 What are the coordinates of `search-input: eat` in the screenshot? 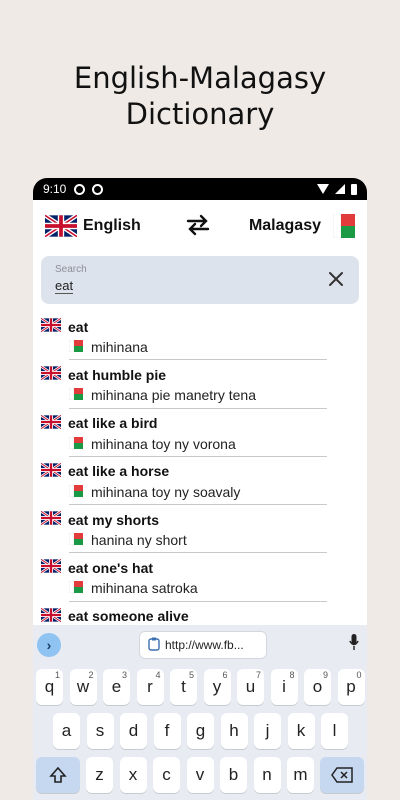 It's located at (64, 286).